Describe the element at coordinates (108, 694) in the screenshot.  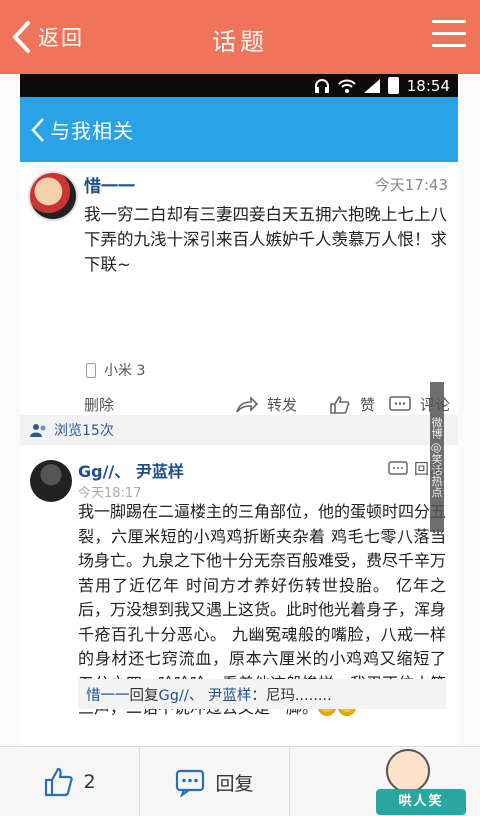
I see `sub-reply-from: 惜一一` at that location.